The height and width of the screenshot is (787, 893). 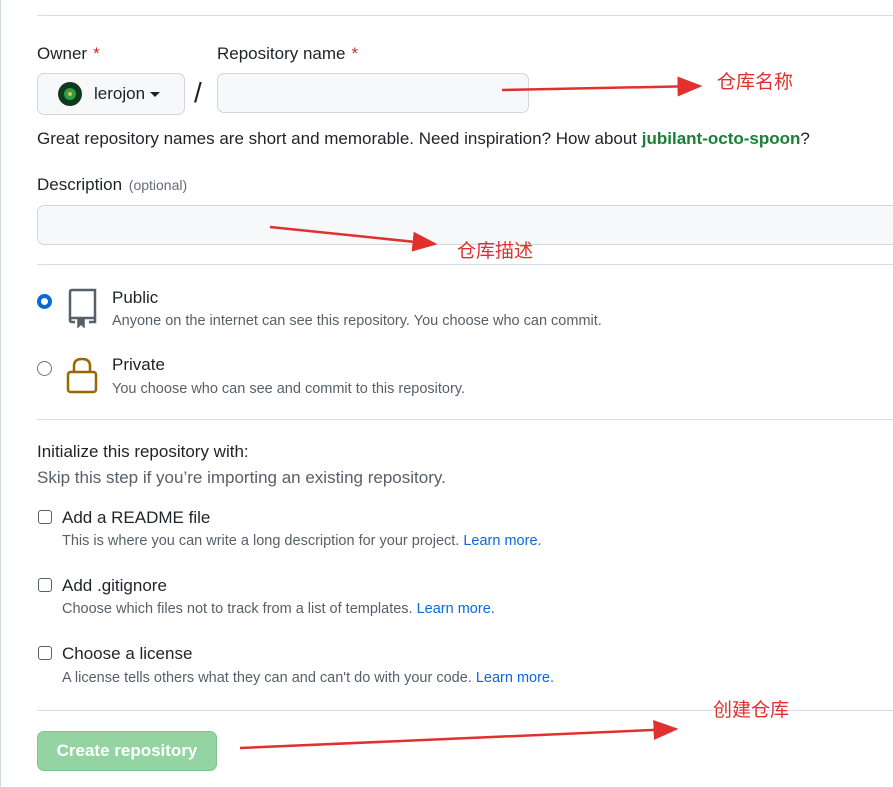 I want to click on license-learn-more-link: Learn more., so click(x=515, y=678).